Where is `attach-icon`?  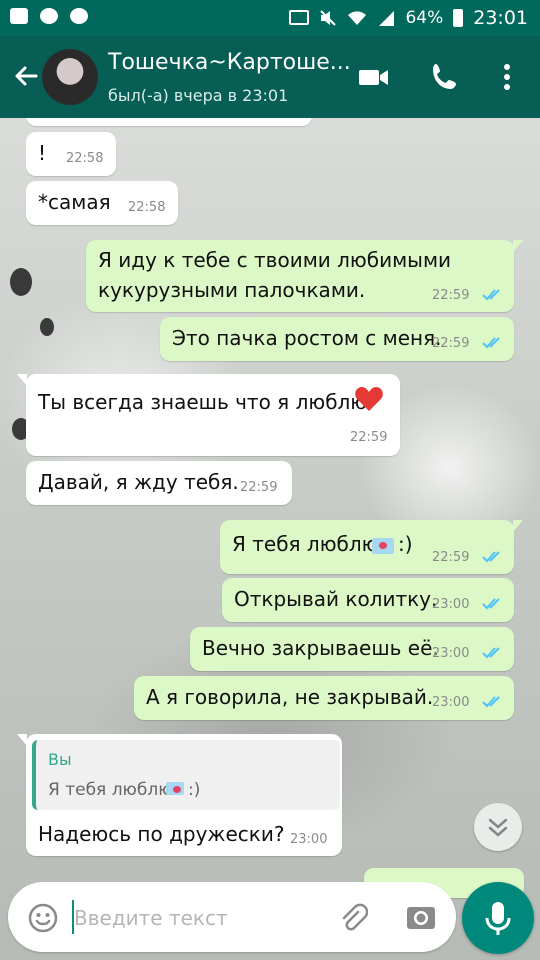
attach-icon is located at coordinates (353, 917).